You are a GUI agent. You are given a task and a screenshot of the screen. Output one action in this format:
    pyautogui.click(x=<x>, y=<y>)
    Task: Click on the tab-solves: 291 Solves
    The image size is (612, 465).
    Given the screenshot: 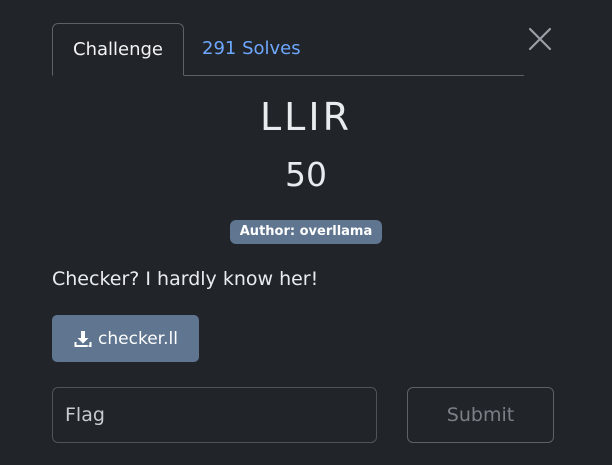 What is the action you would take?
    pyautogui.click(x=251, y=49)
    